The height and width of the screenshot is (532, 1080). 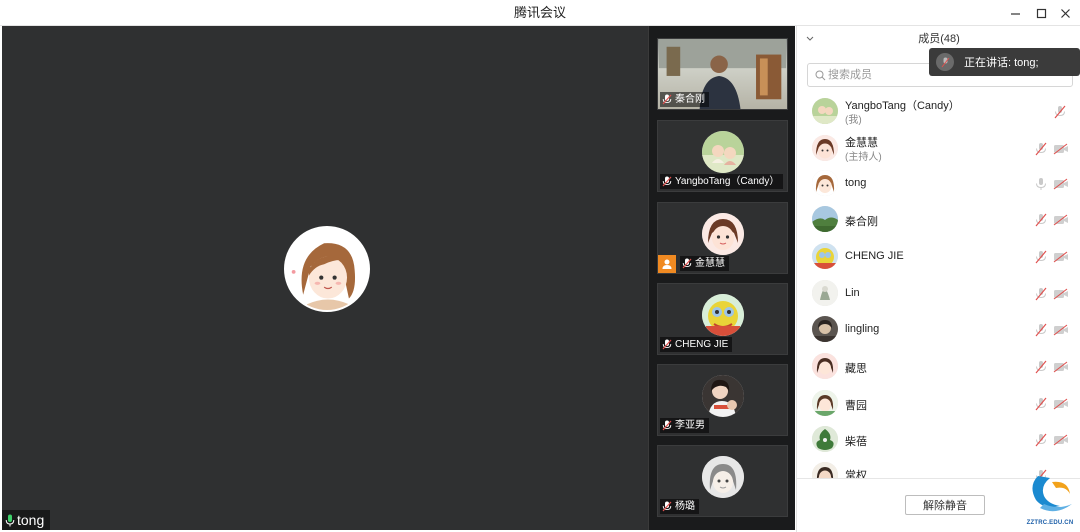 I want to click on active-speaker-label: tong, so click(x=26, y=520).